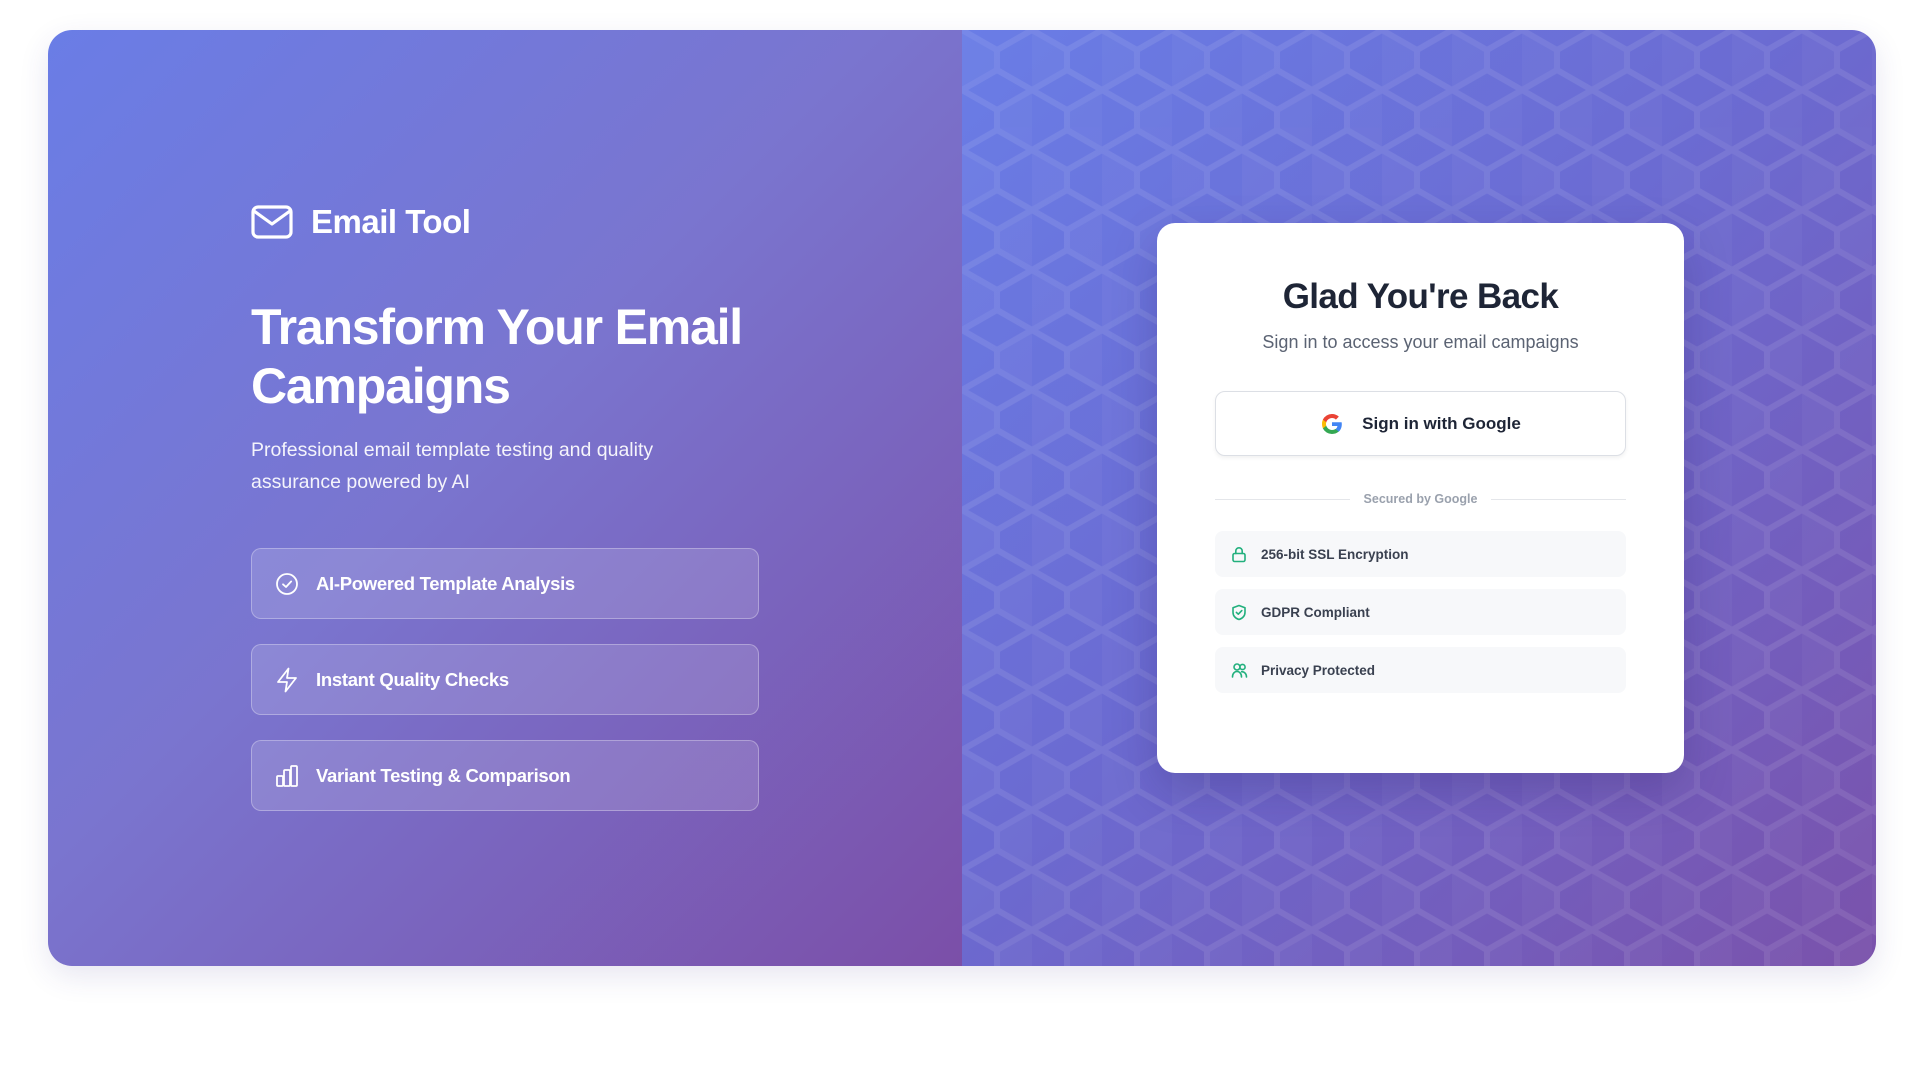  I want to click on brand: Email Tool, so click(506, 222).